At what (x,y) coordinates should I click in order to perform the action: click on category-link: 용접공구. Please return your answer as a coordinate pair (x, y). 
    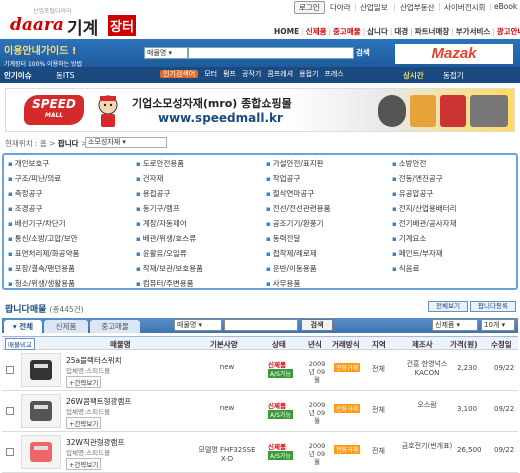
    Looking at the image, I should click on (153, 193).